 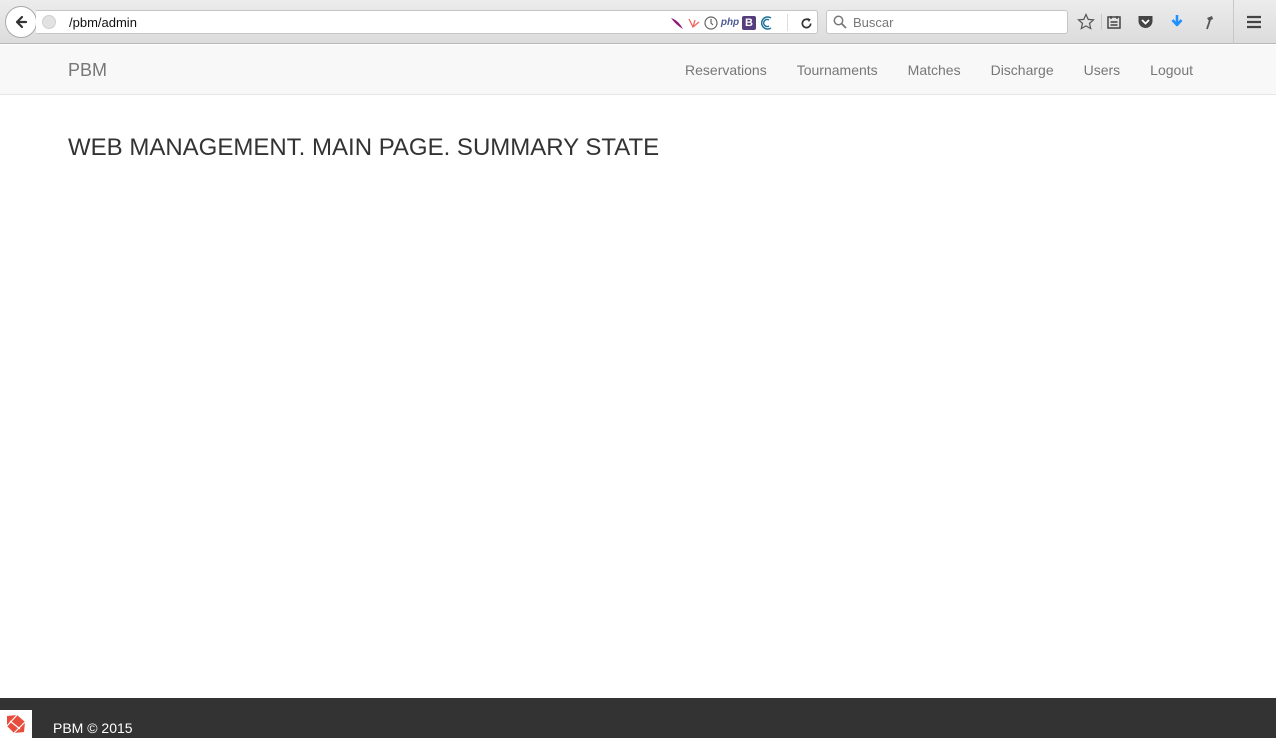 What do you see at coordinates (1102, 70) in the screenshot?
I see `nav-link-users: Users` at bounding box center [1102, 70].